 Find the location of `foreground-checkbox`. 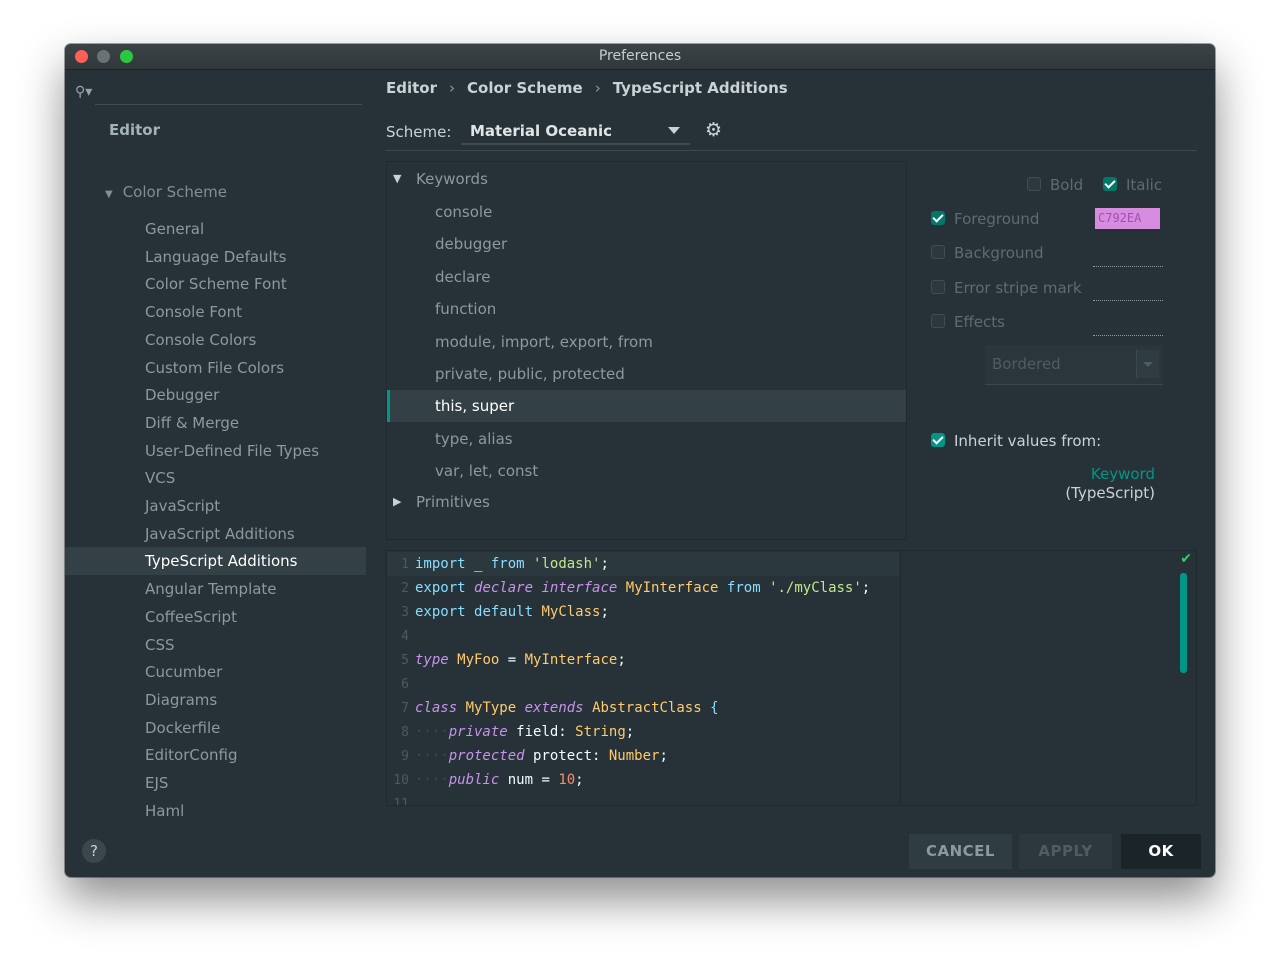

foreground-checkbox is located at coordinates (938, 218).